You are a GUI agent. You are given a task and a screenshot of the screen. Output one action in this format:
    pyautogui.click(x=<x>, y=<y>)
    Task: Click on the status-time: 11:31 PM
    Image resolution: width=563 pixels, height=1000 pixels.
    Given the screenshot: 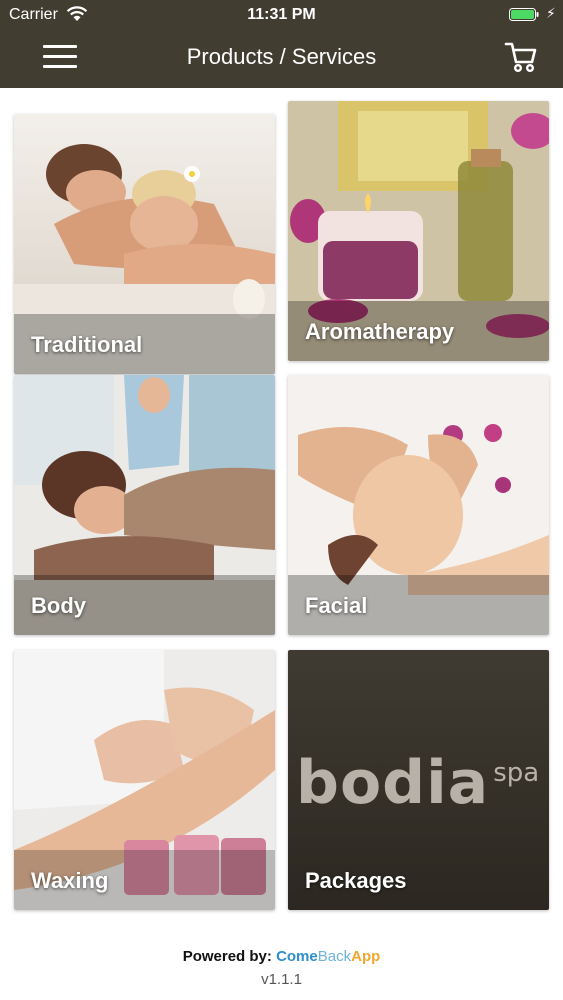 What is the action you would take?
    pyautogui.click(x=281, y=14)
    